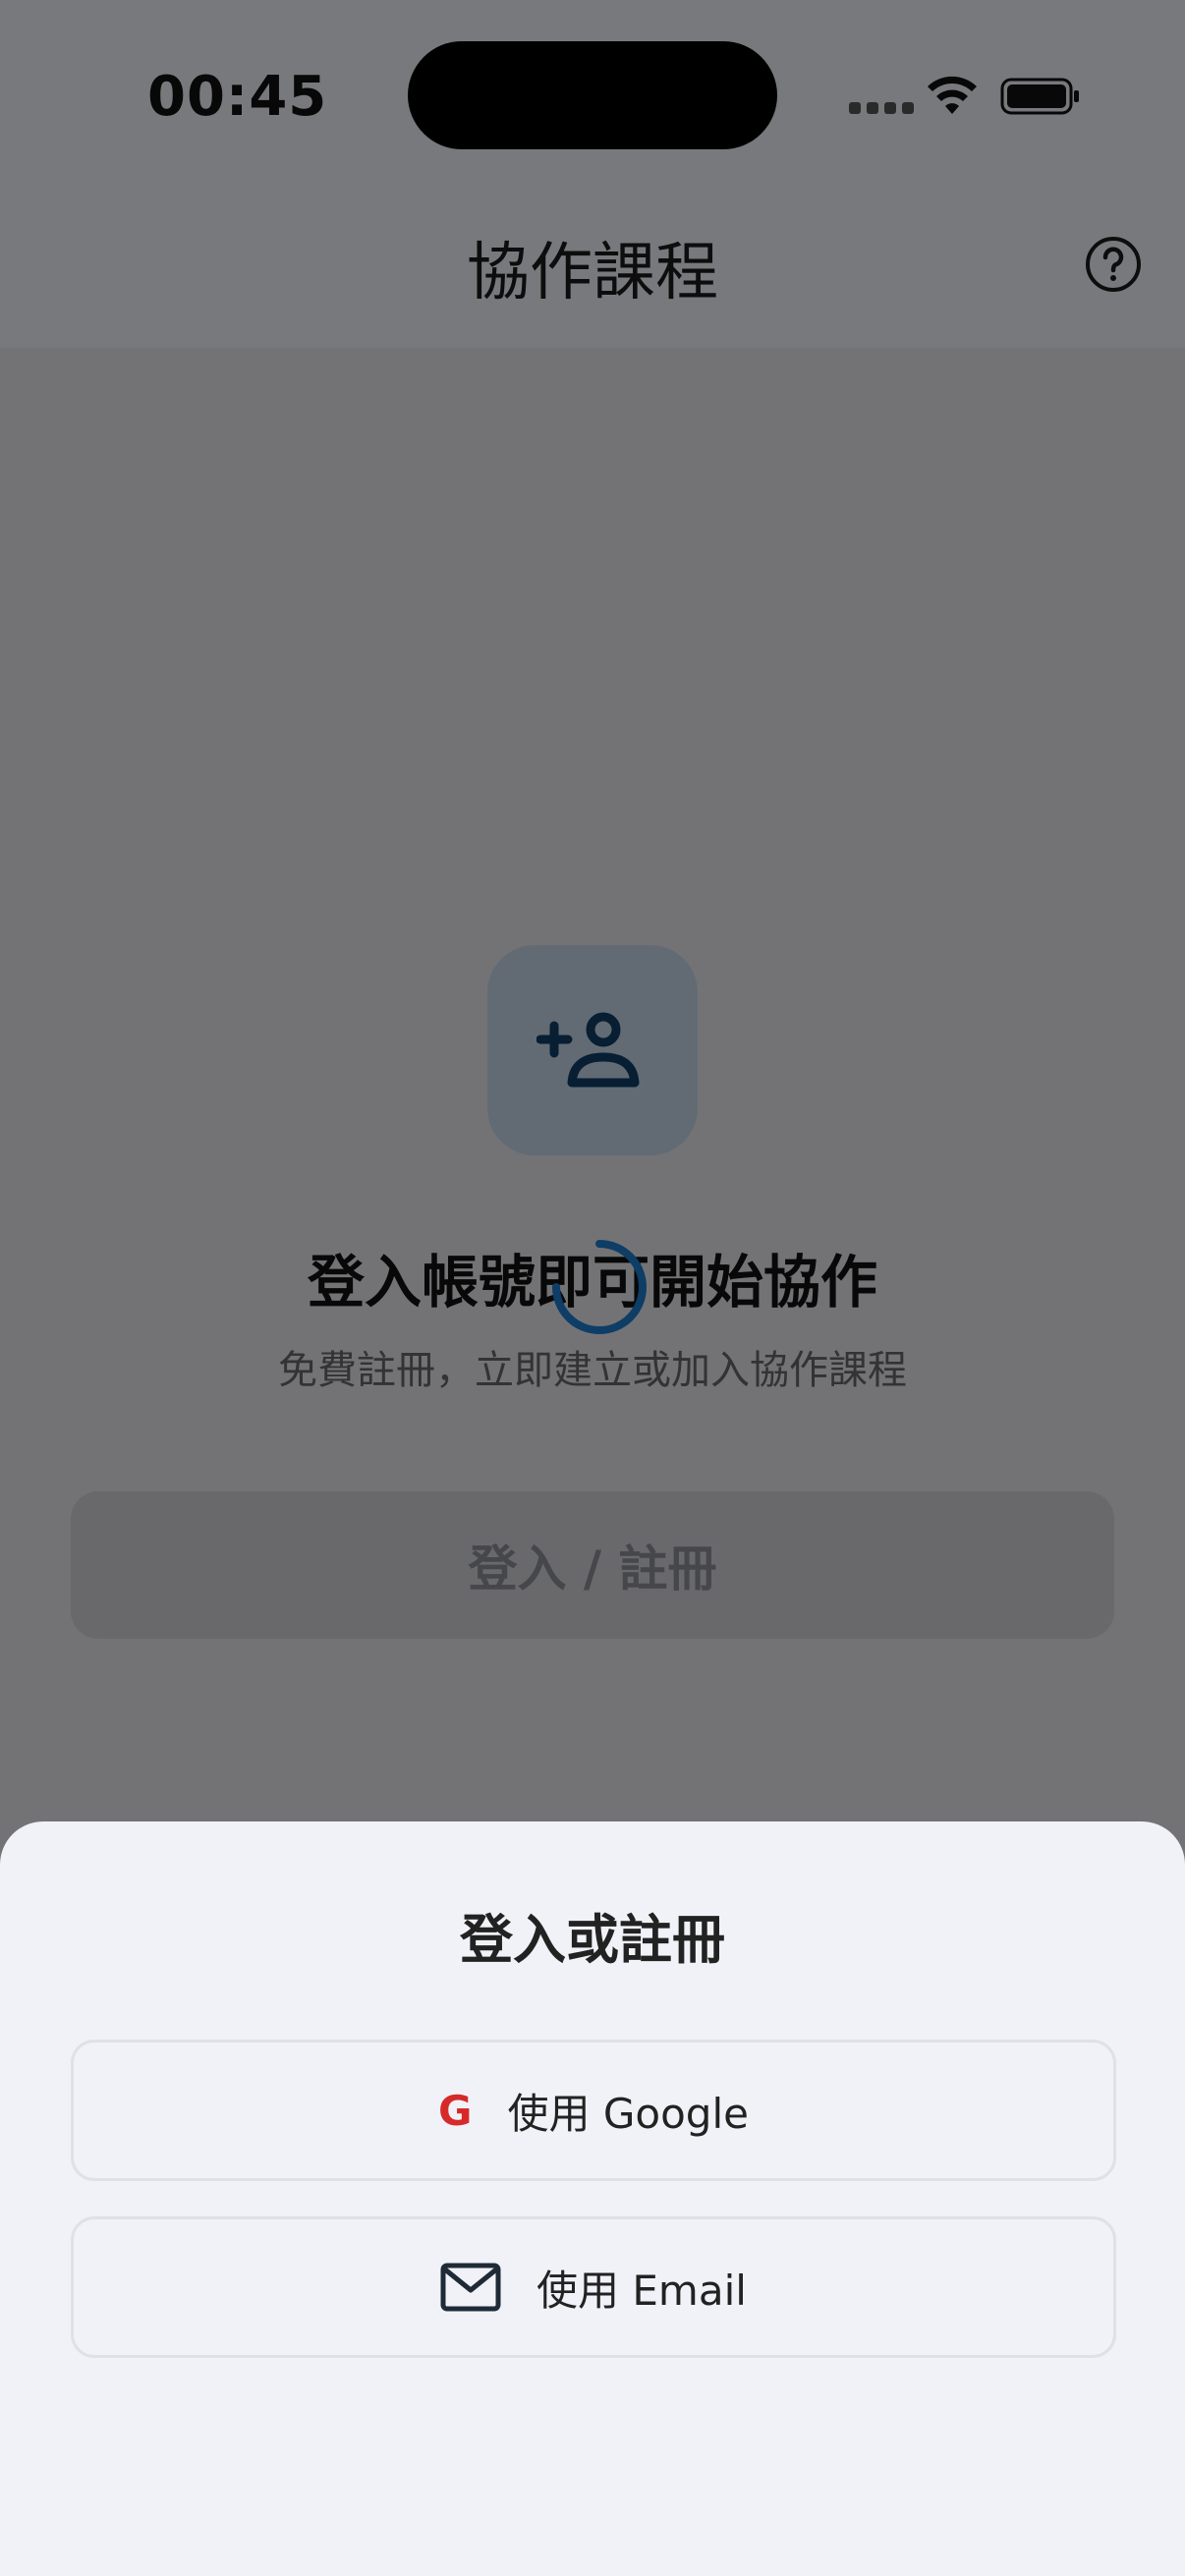 The image size is (1185, 2576). I want to click on google-login-button: G 使用 Google, so click(594, 2110).